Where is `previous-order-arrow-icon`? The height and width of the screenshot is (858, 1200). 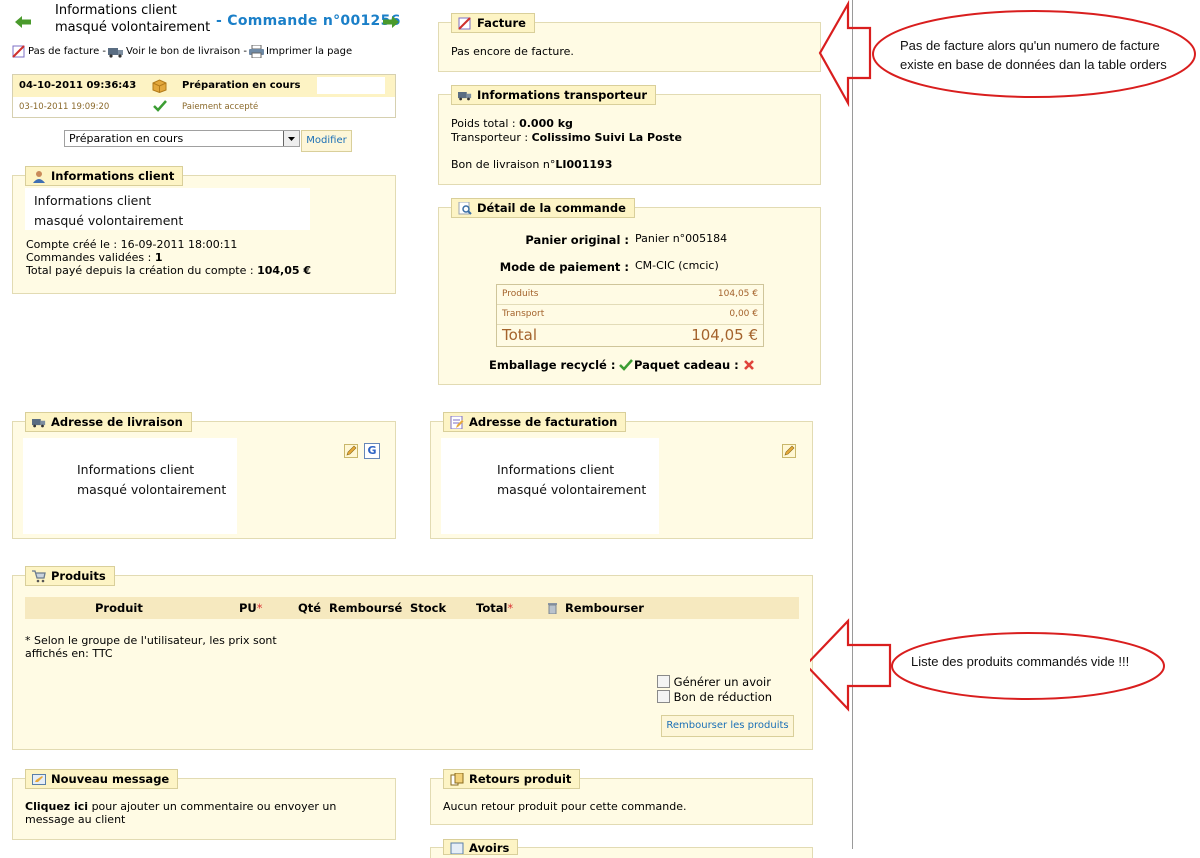 previous-order-arrow-icon is located at coordinates (23, 22).